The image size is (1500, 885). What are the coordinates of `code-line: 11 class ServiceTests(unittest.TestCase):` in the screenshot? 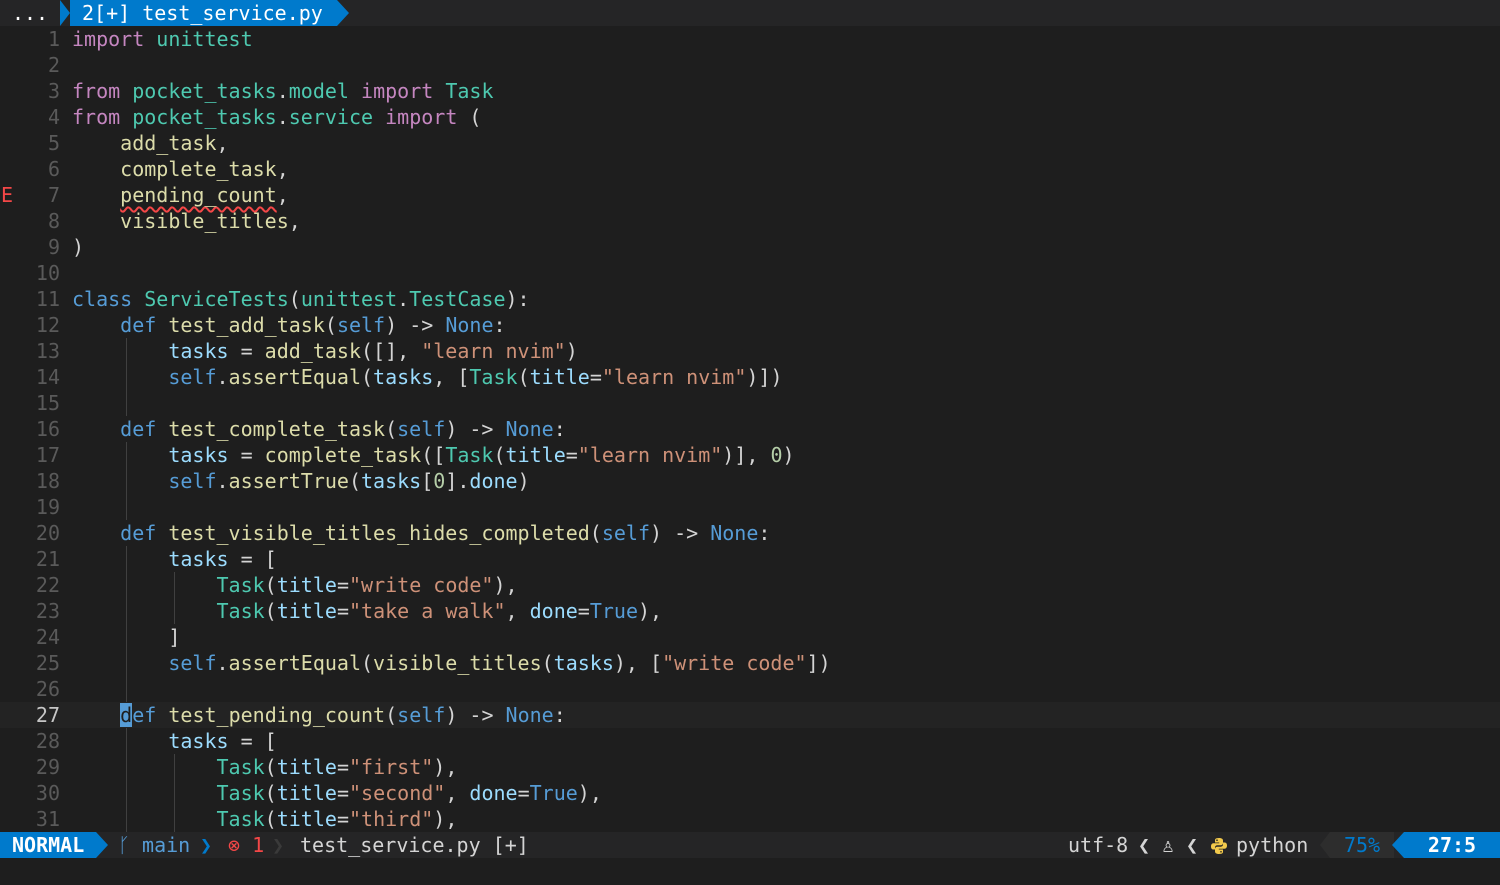 It's located at (750, 299).